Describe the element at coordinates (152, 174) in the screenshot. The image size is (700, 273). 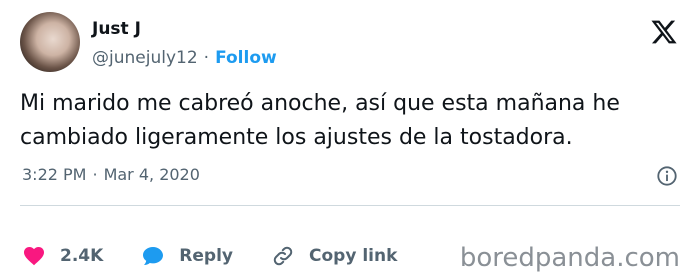
I see `tweet-date: Mar 4, 2020` at that location.